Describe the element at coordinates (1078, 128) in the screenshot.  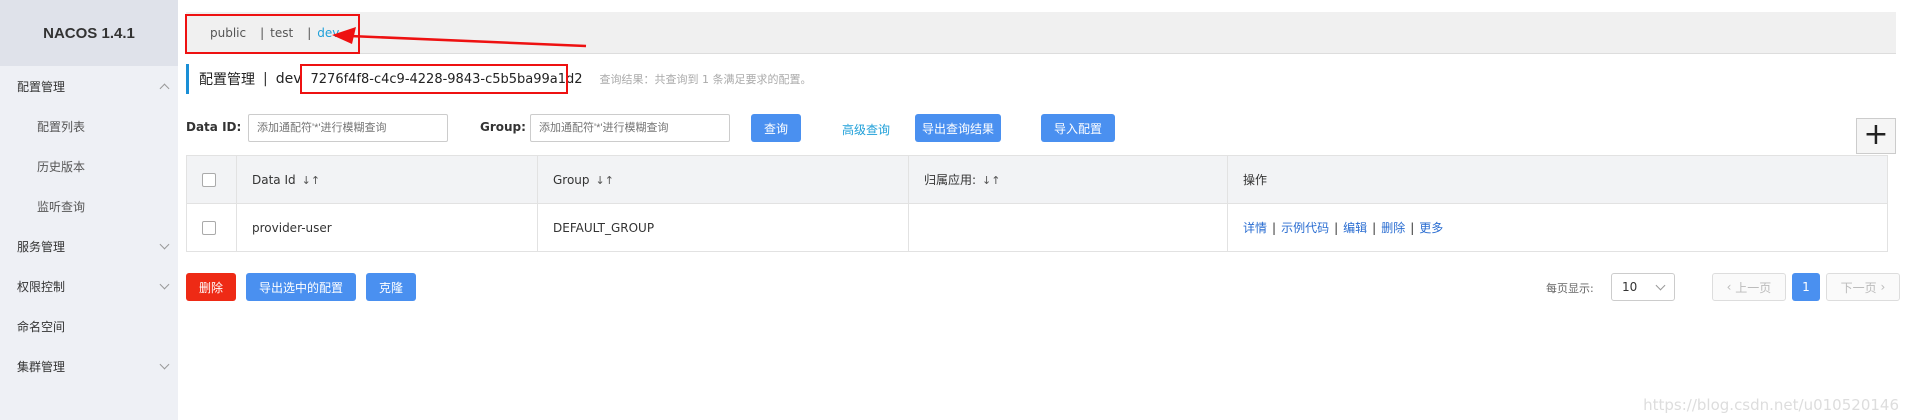
I see `import-config-button: 导入配置` at that location.